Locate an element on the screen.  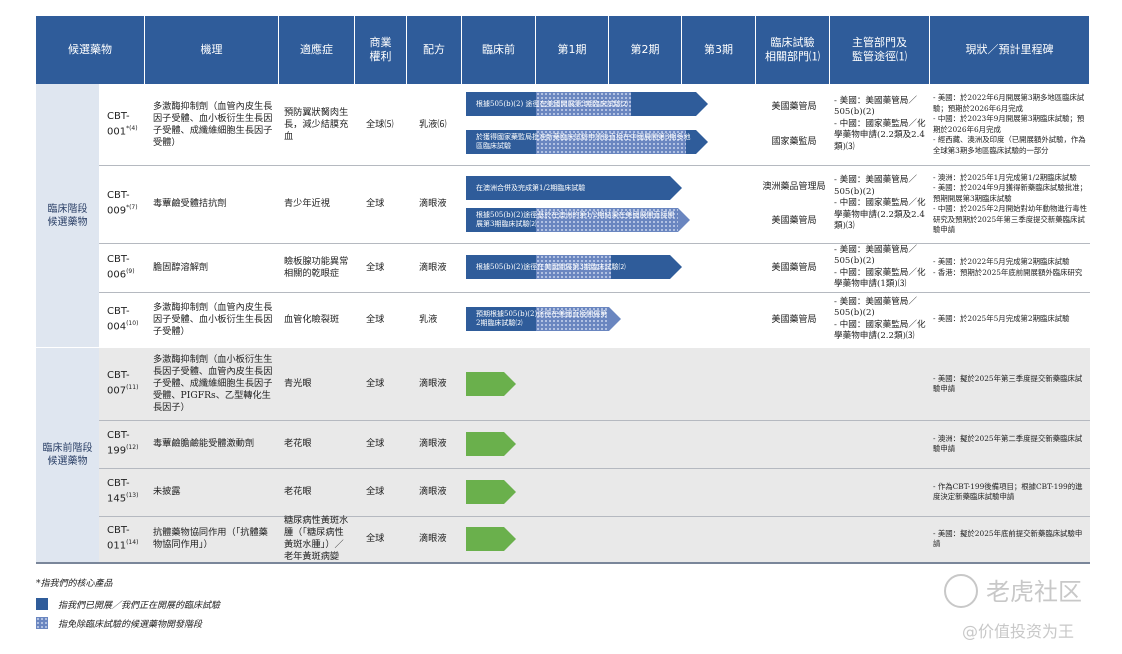
trial-arrow: 根據505(b)(2) 途徑在美國開展第3期臨床試驗⑵ is located at coordinates (587, 104).